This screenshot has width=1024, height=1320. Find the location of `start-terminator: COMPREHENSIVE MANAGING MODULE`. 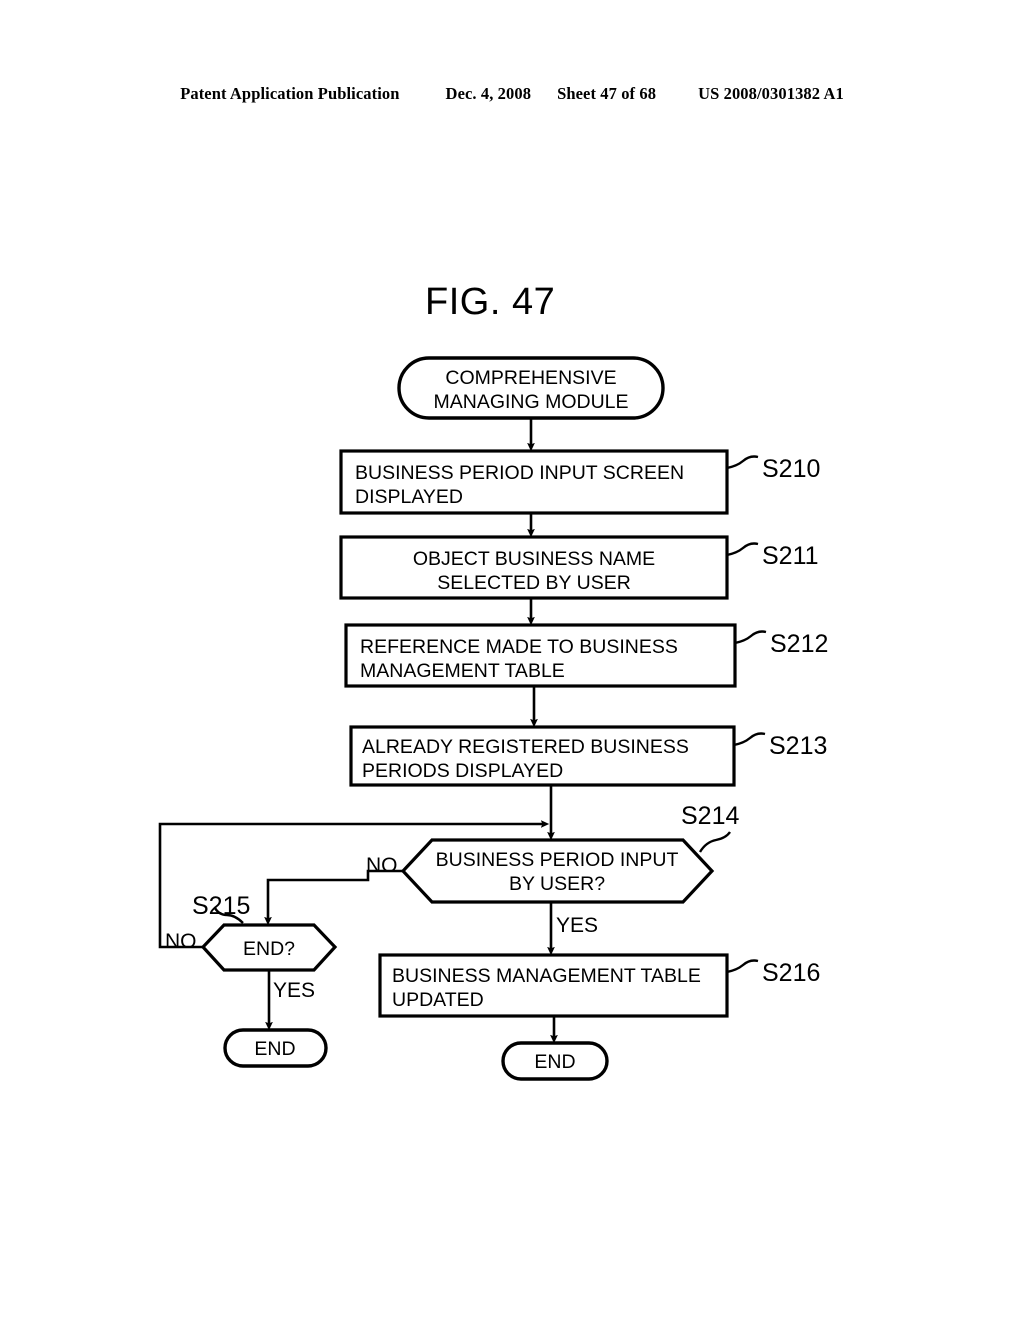

start-terminator: COMPREHENSIVE MANAGING MODULE is located at coordinates (531, 388).